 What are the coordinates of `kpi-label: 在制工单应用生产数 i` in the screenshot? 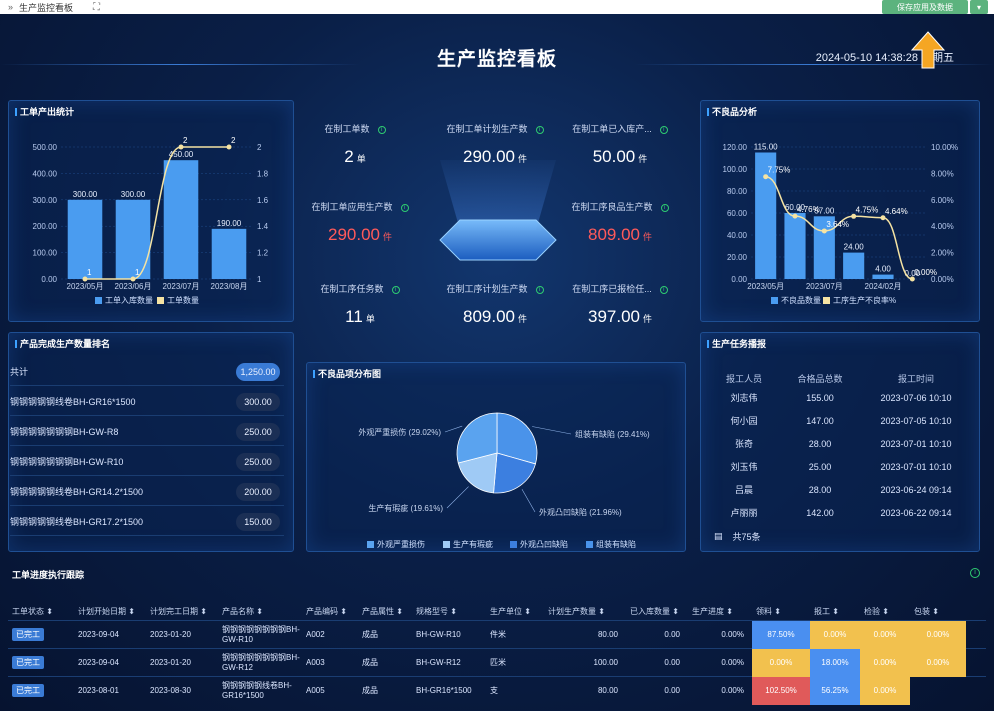 It's located at (360, 206).